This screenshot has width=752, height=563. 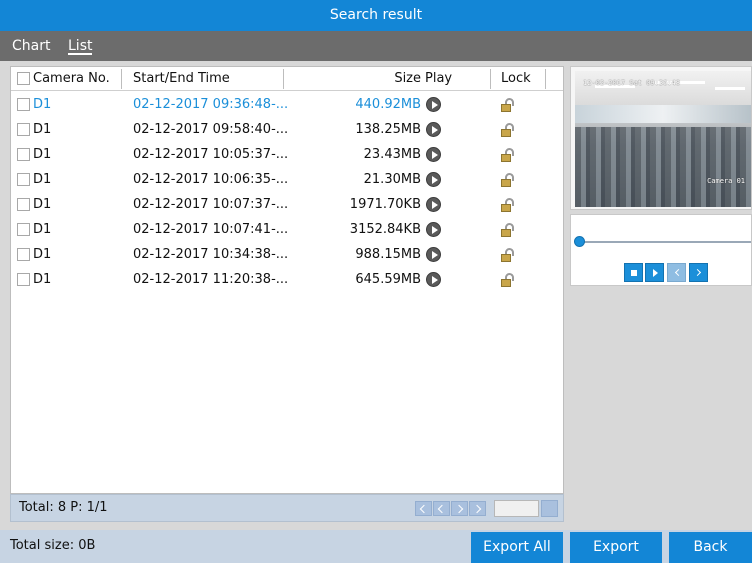 What do you see at coordinates (376, 46) in the screenshot?
I see `tab-bar: Chart List` at bounding box center [376, 46].